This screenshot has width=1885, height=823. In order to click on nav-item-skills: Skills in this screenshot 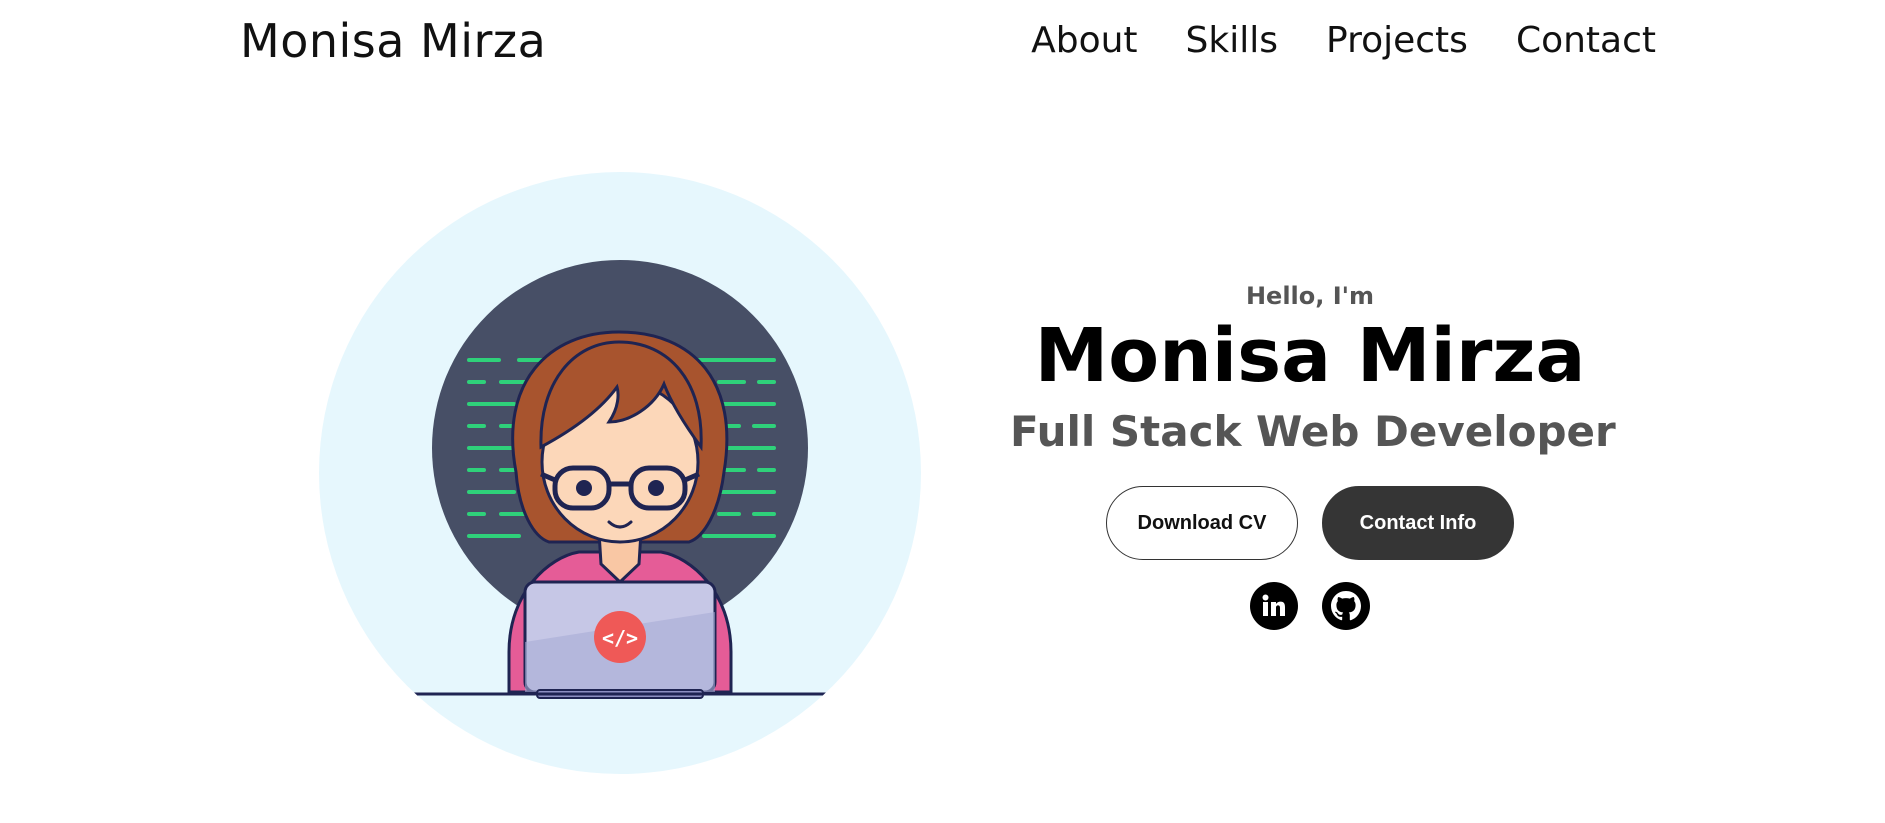, I will do `click(1232, 40)`.